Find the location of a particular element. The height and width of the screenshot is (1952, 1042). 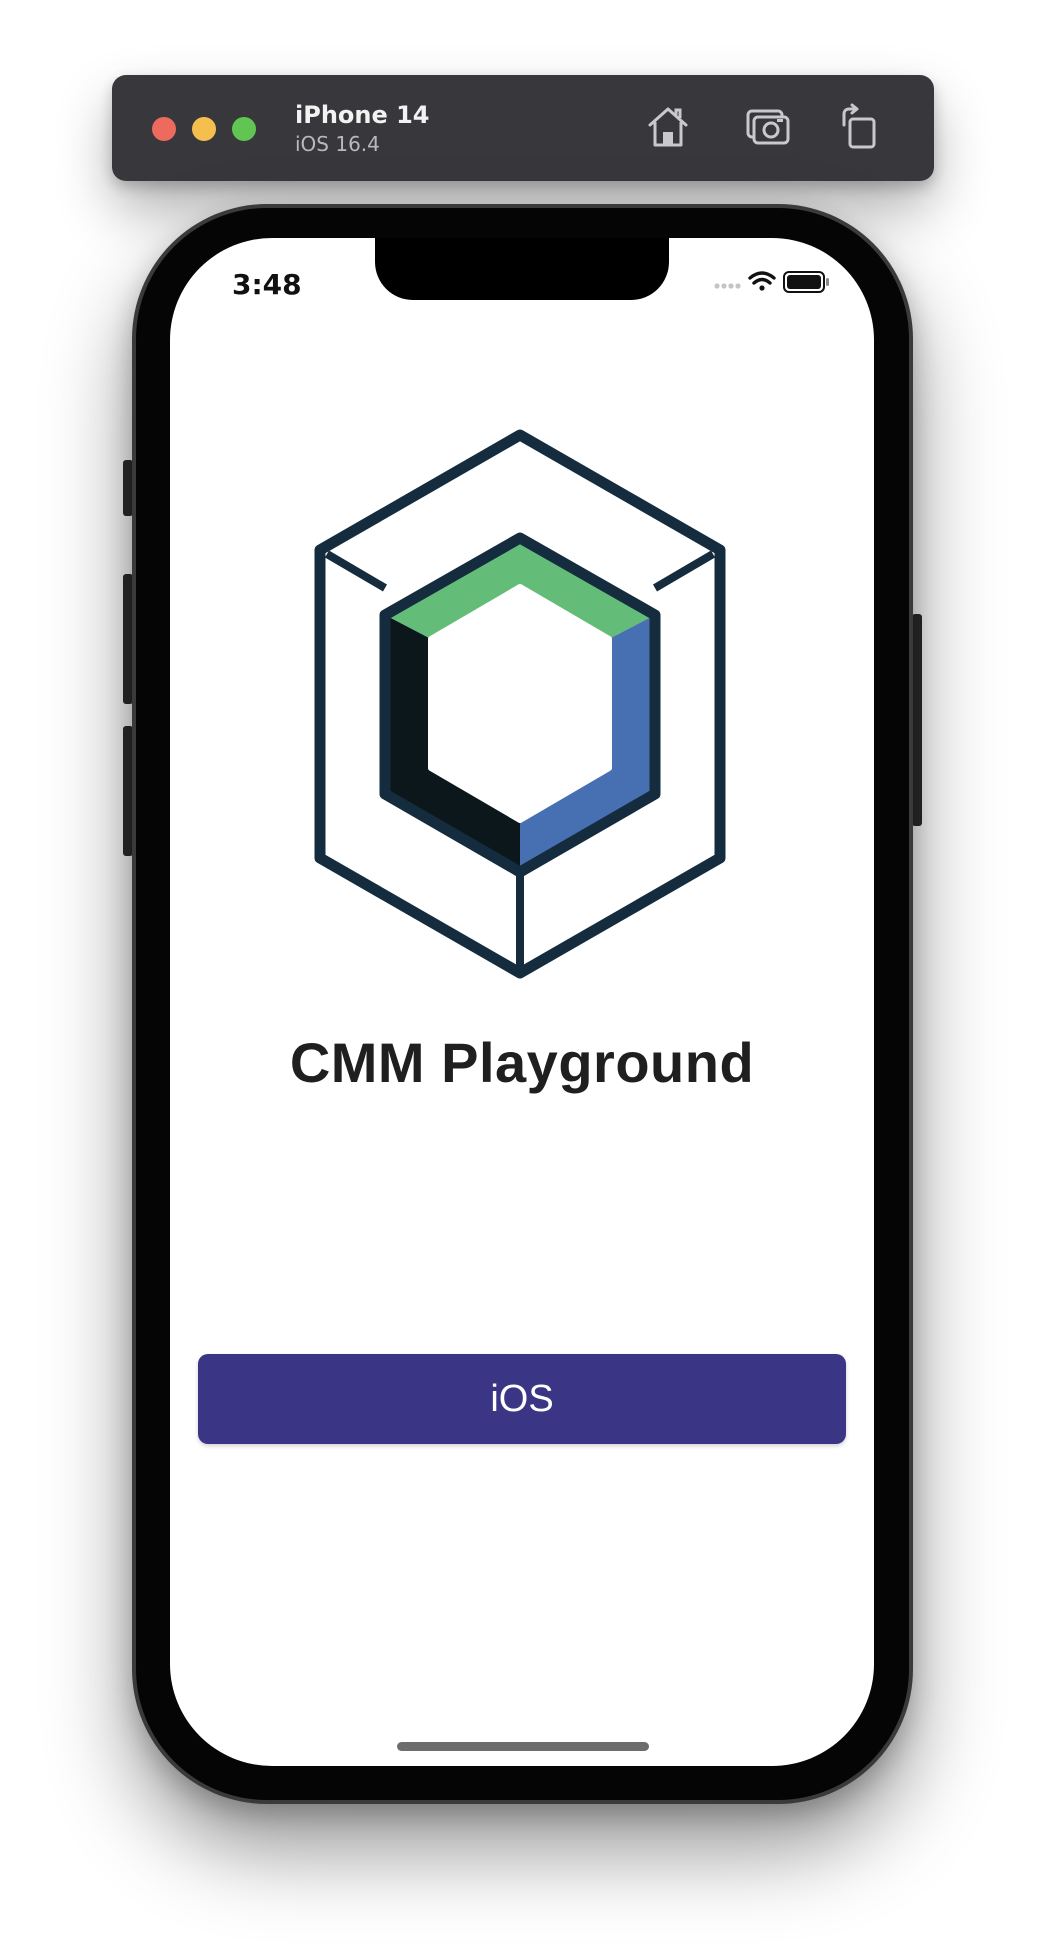

home-icon is located at coordinates (668, 127).